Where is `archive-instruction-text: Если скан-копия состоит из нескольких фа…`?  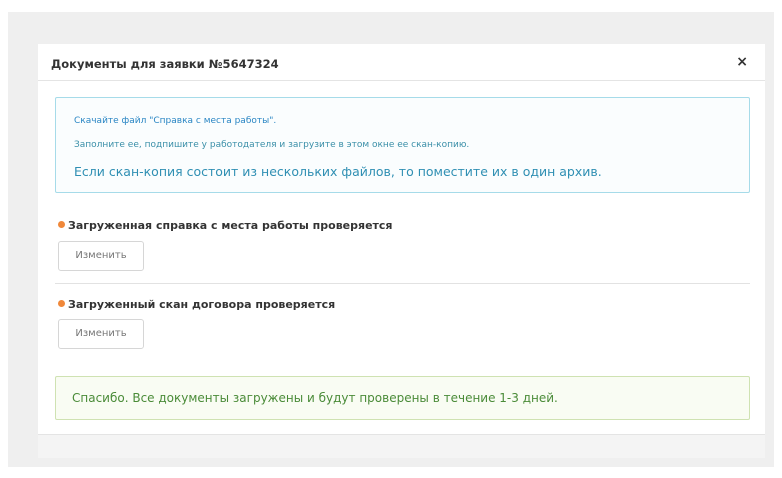
archive-instruction-text: Если скан-копия состоит из нескольких фа… is located at coordinates (338, 171).